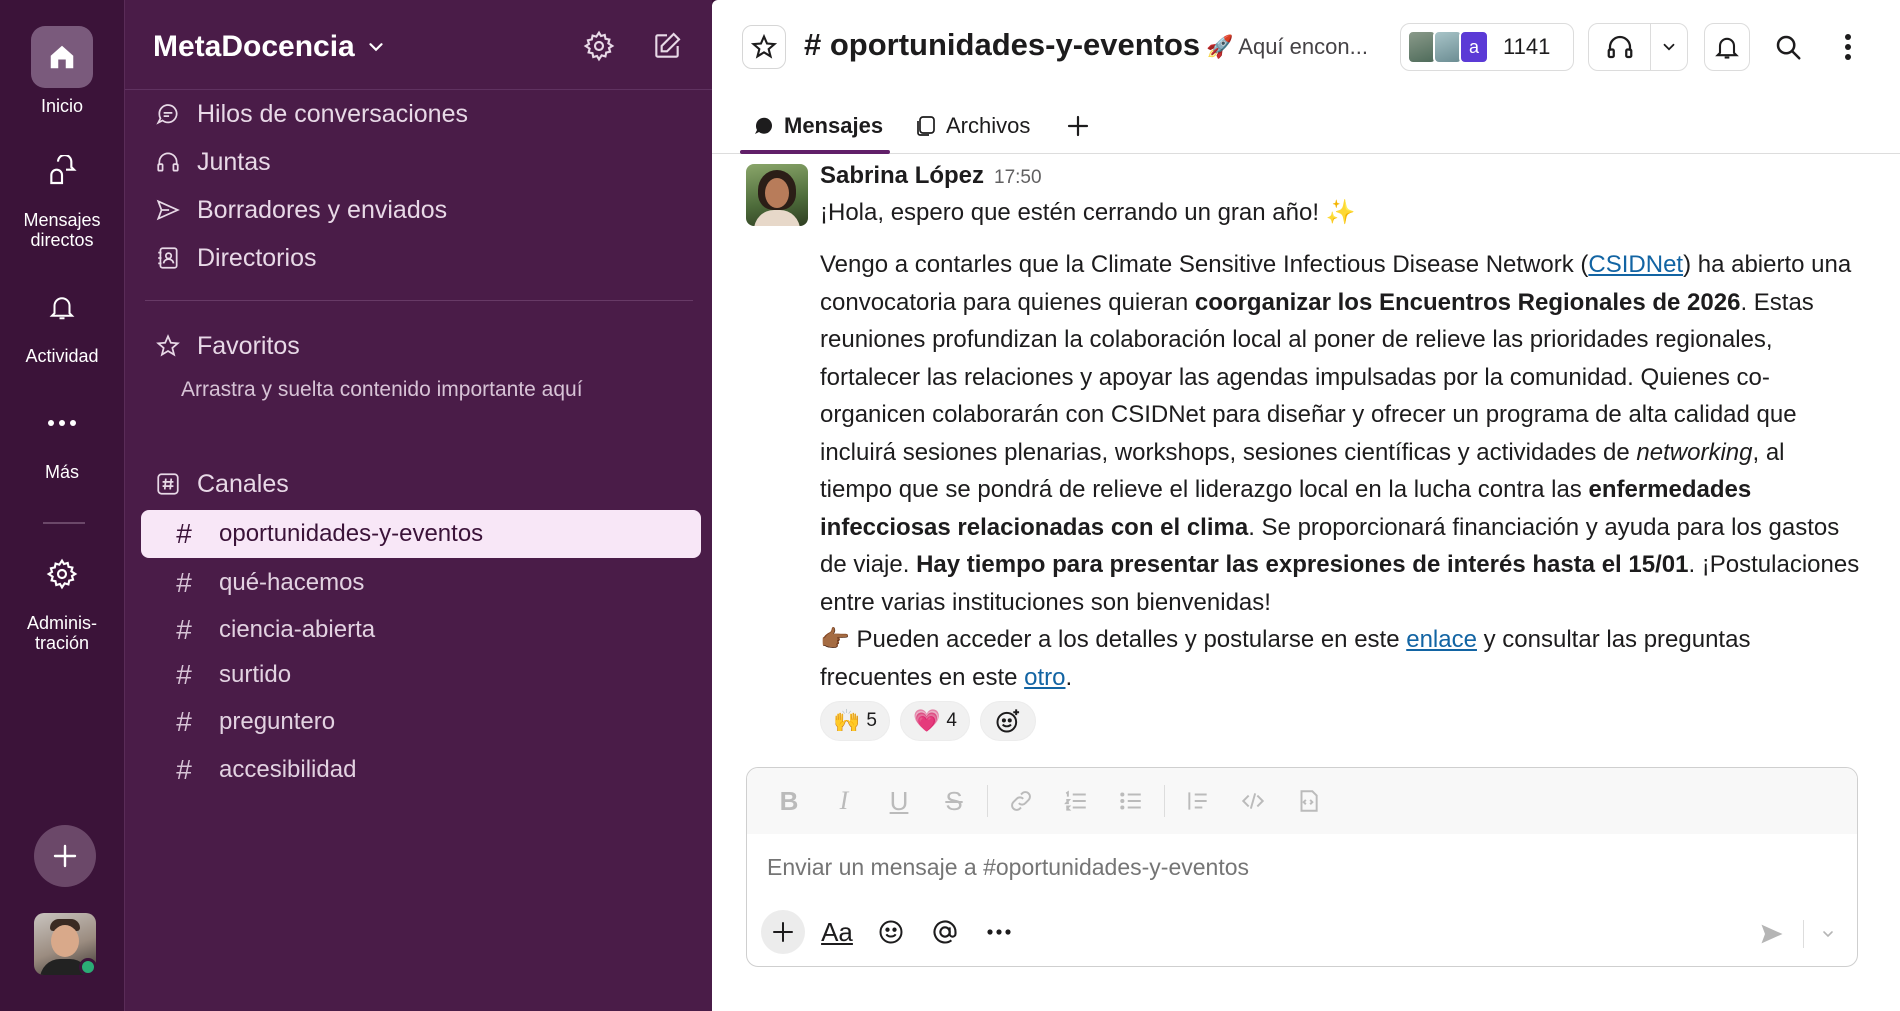  Describe the element at coordinates (234, 258) in the screenshot. I see `nav-directories: Directorios` at that location.